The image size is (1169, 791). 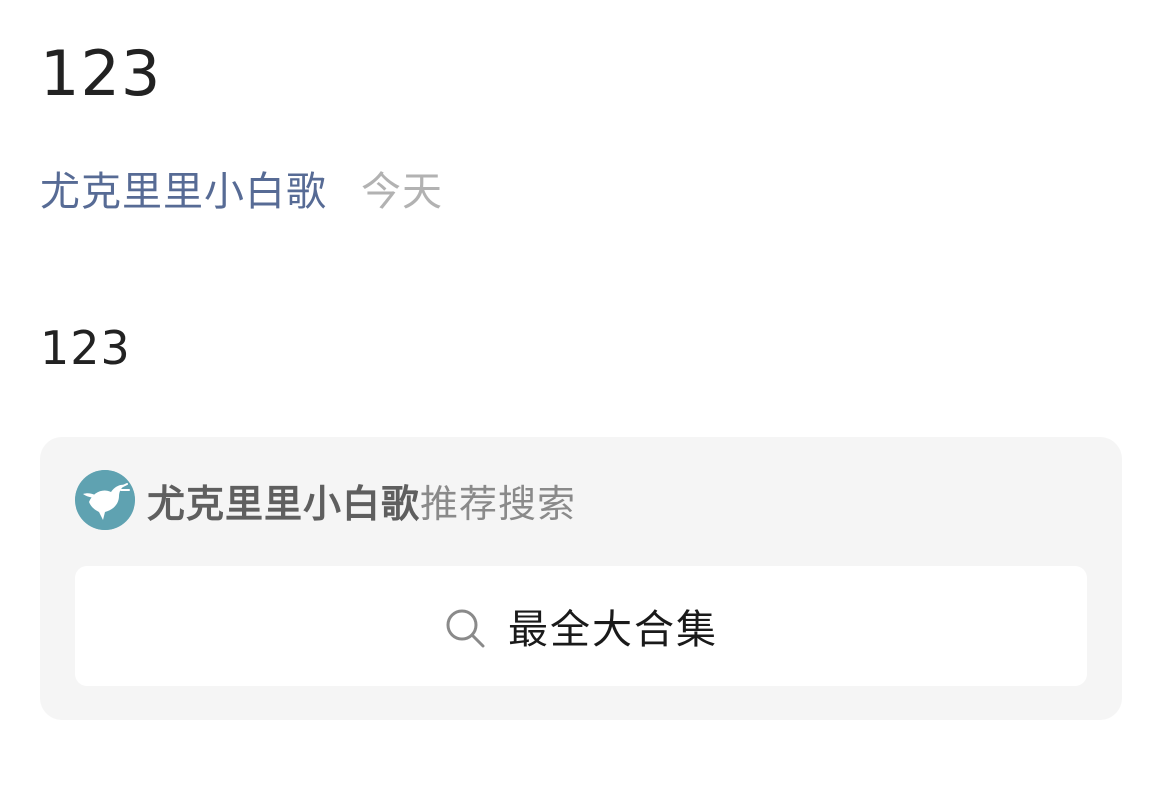 What do you see at coordinates (465, 628) in the screenshot?
I see `search-icon` at bounding box center [465, 628].